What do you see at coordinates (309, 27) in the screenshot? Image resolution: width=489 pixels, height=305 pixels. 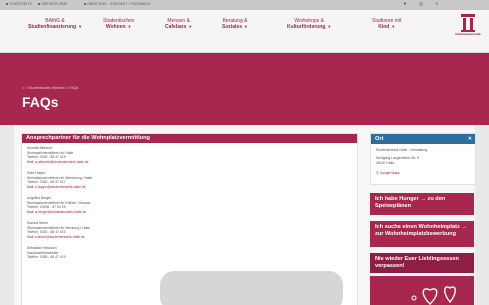 I see `nav-item-line2: Kulturförderung ▼` at bounding box center [309, 27].